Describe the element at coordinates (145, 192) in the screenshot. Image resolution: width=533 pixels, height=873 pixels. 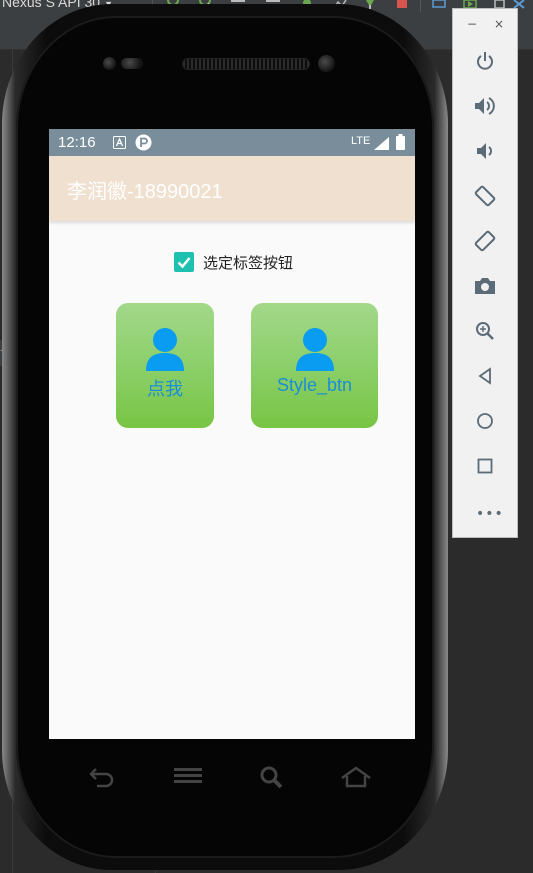
I see `app-title: 李润徽-18990021` at that location.